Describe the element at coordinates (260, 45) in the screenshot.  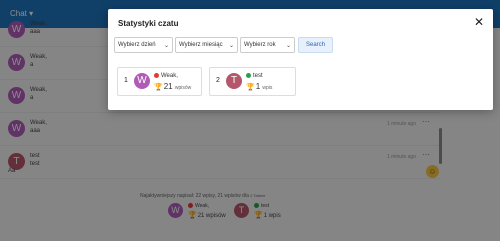
I see `year-select-value: Wybierz rok` at that location.